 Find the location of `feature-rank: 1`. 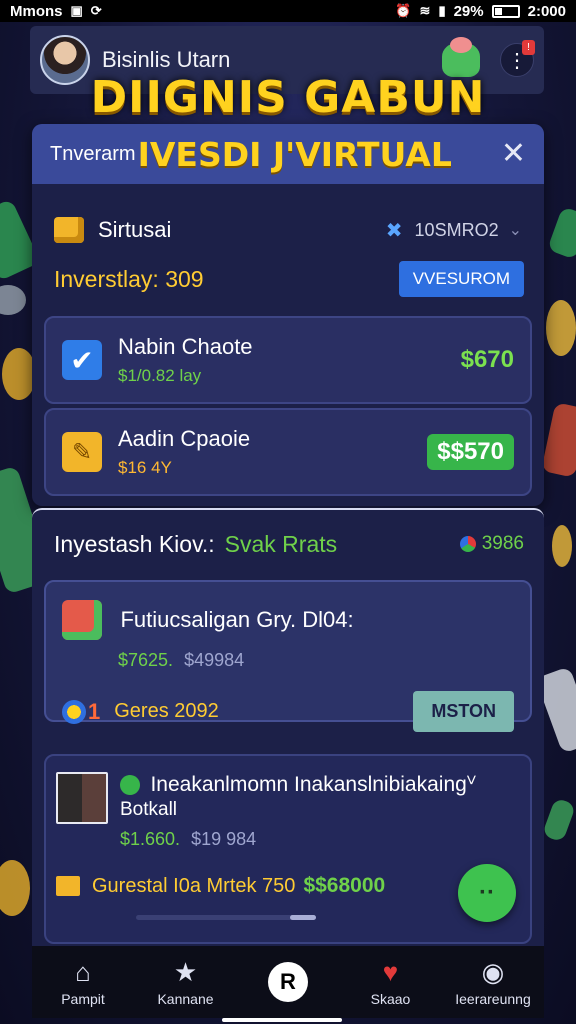

feature-rank: 1 is located at coordinates (94, 711).